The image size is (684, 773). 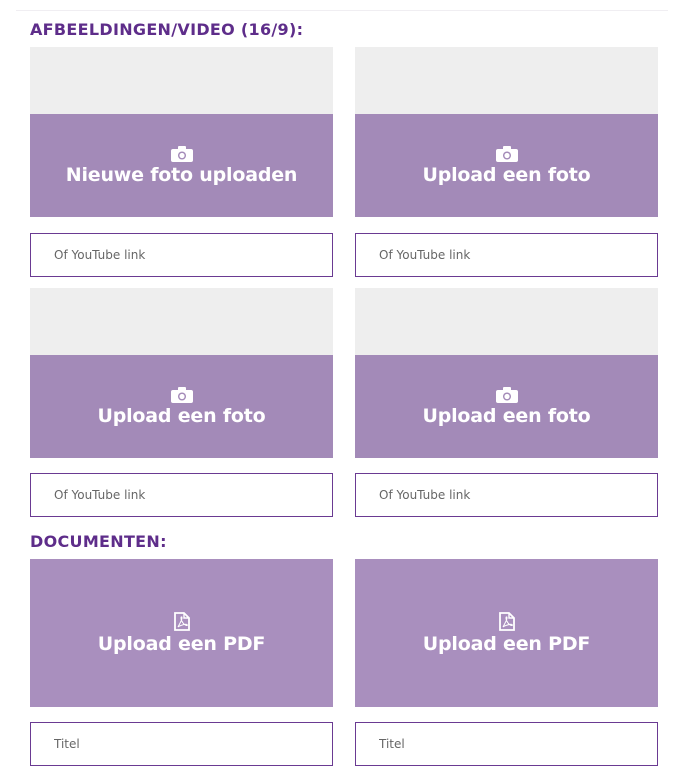 I want to click on upload-pdf-button-2: Upload een PDF, so click(x=506, y=633).